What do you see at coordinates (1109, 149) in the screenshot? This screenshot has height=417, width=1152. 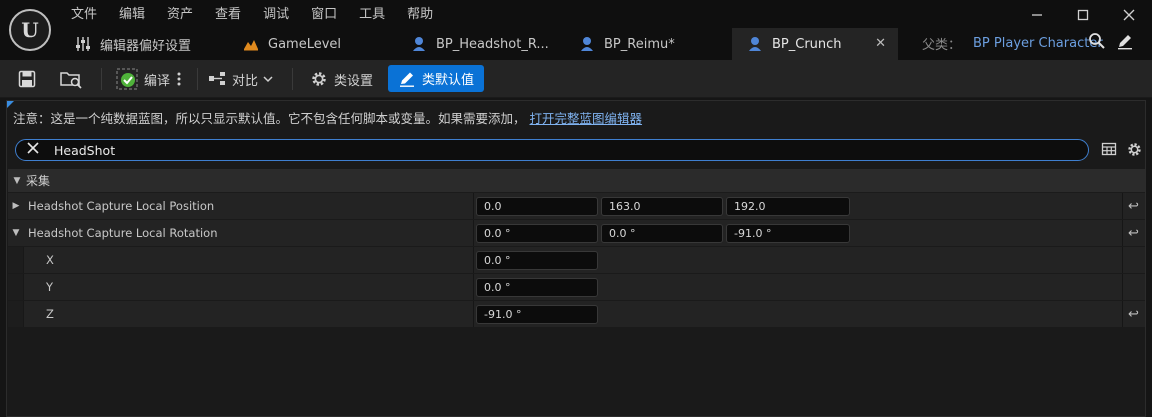 I see `table-view-icon` at bounding box center [1109, 149].